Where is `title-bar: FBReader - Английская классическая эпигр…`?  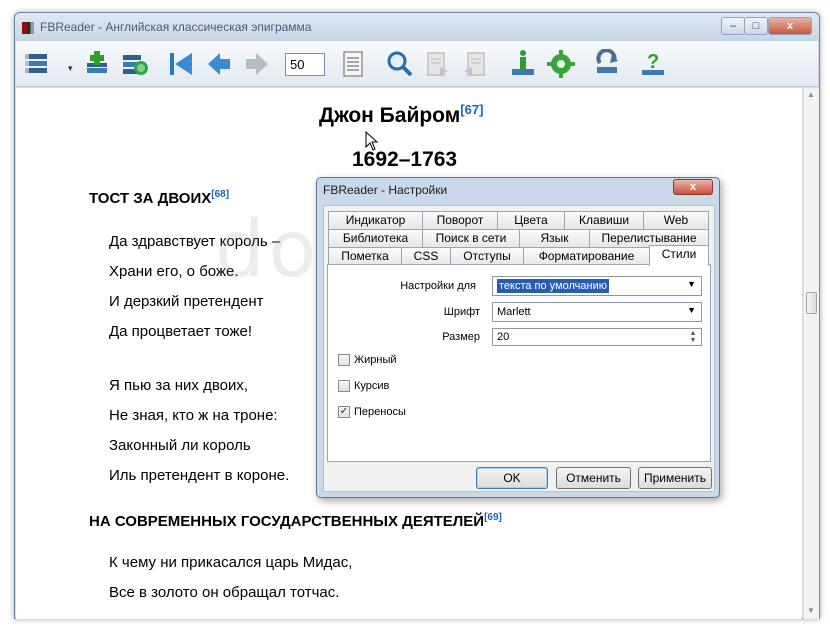 title-bar: FBReader - Английская классическая эпигр… is located at coordinates (417, 27).